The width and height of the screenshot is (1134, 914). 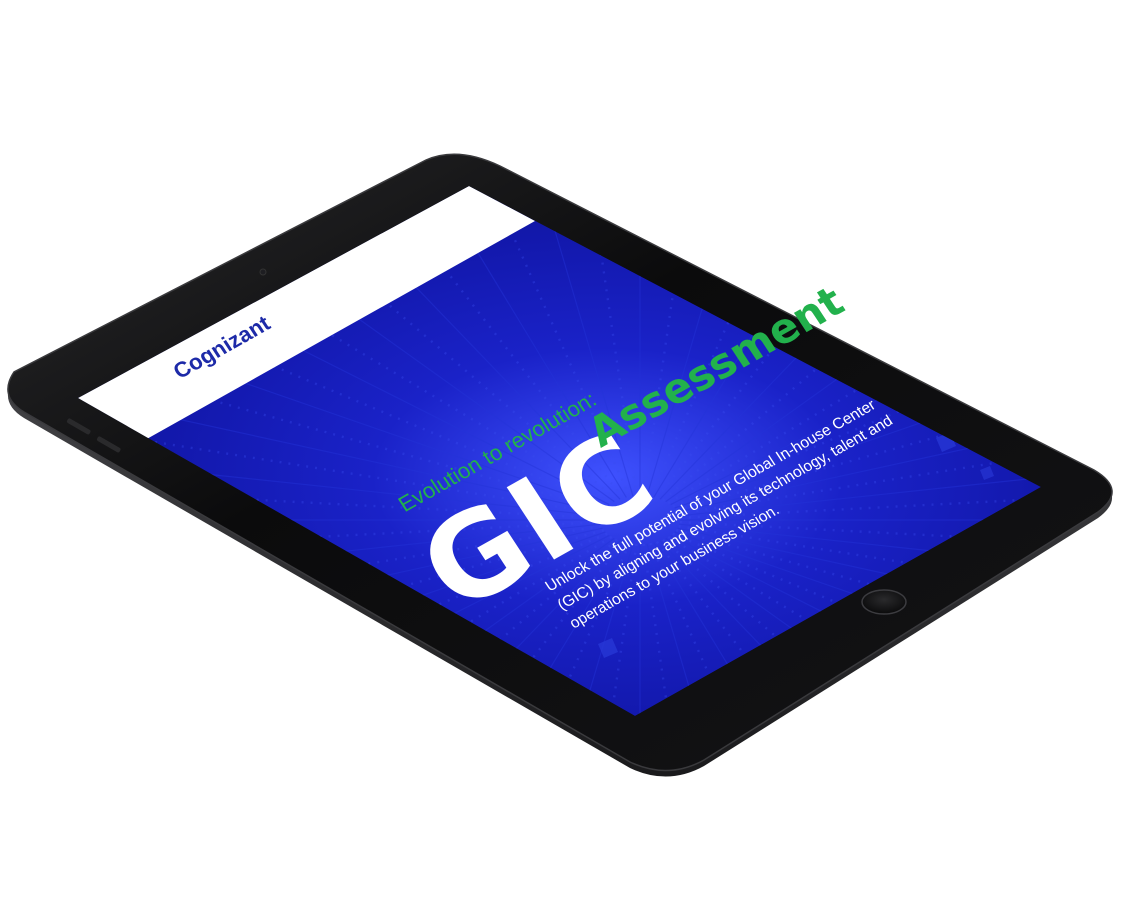 What do you see at coordinates (263, 272) in the screenshot?
I see `camera-icon` at bounding box center [263, 272].